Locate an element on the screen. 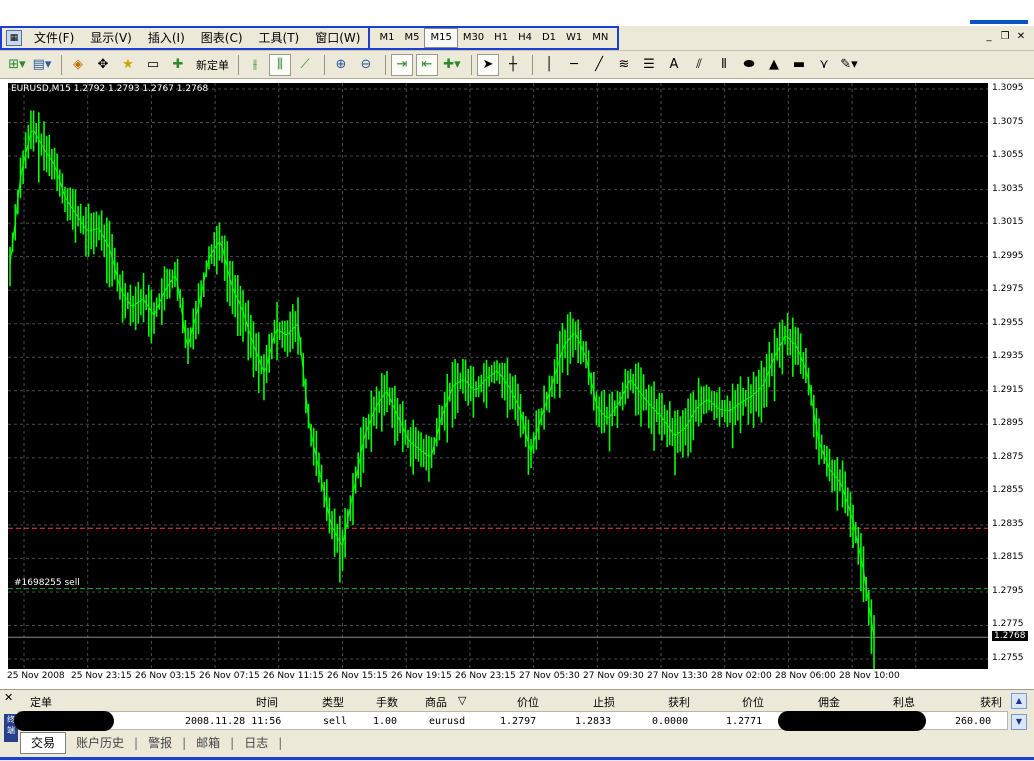  restore-icon: ❐ is located at coordinates (1005, 37).